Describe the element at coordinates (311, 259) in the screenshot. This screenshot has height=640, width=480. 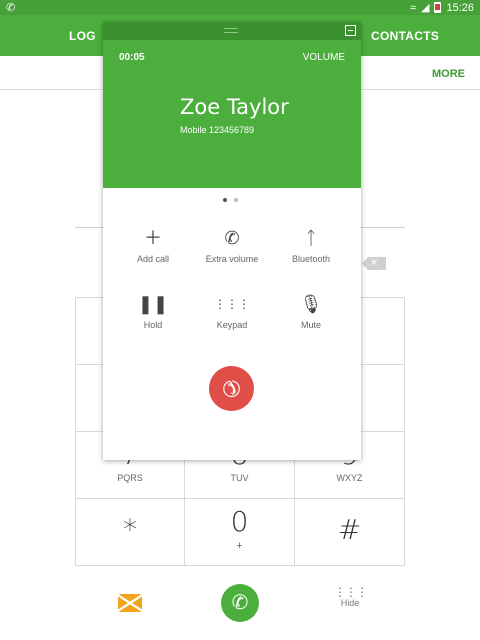
I see `action-label: Bluetooth` at that location.